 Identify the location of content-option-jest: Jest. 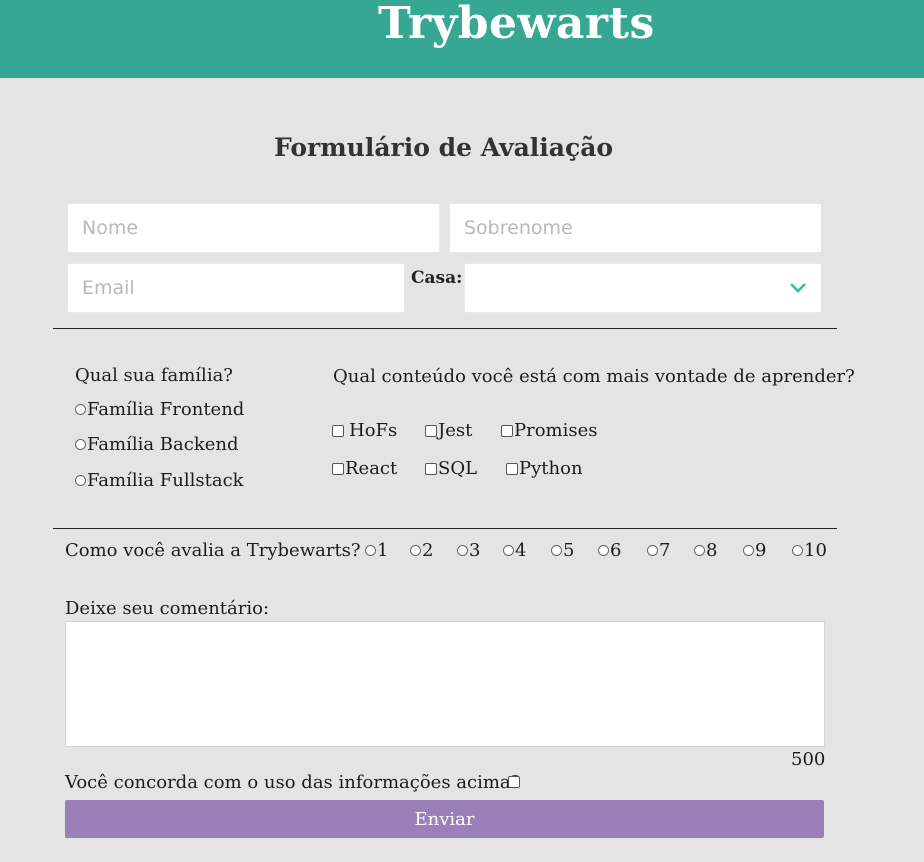
(448, 430).